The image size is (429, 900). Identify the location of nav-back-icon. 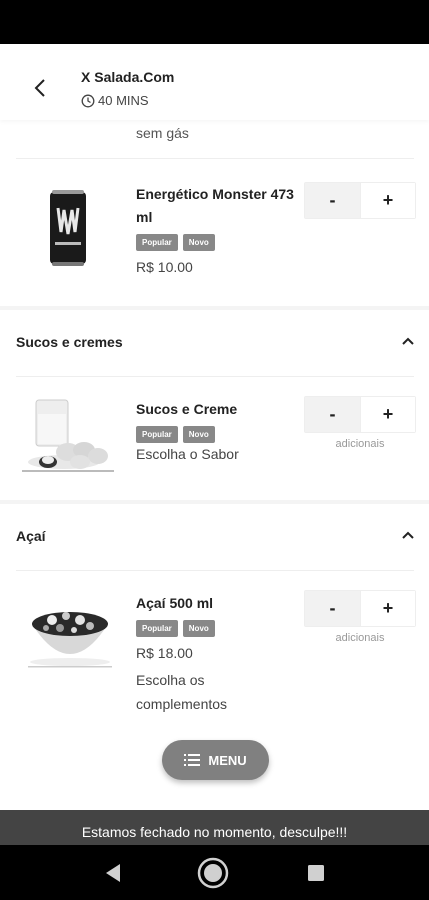
(113, 873).